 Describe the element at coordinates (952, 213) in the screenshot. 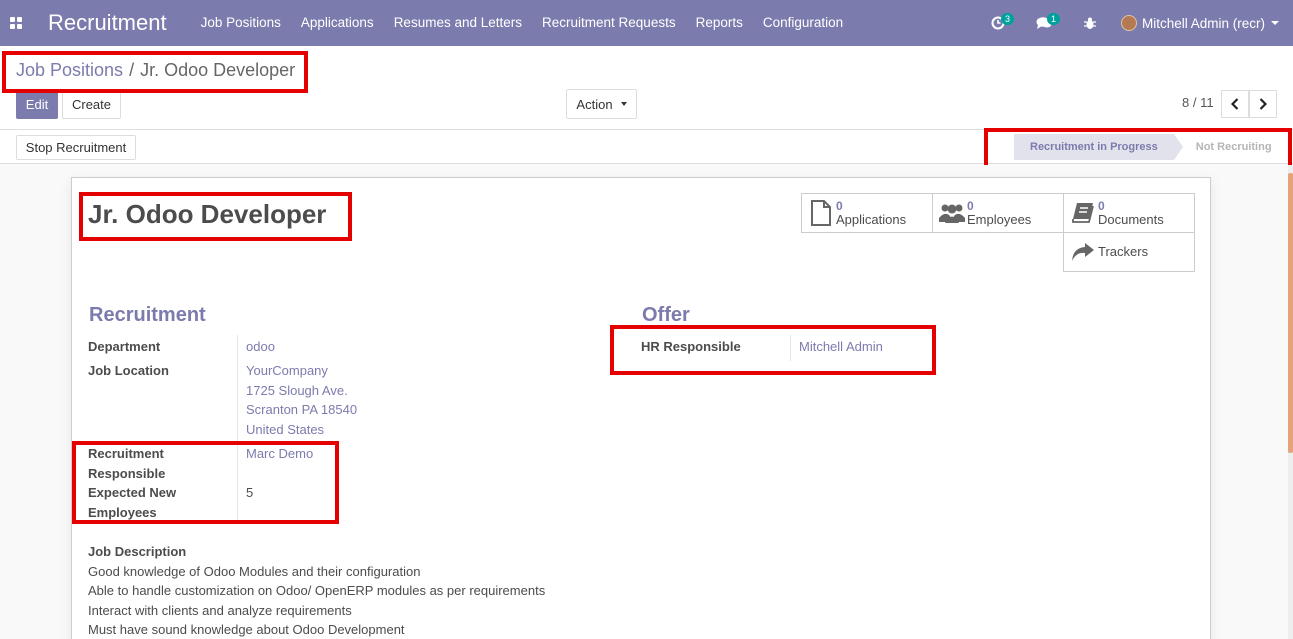

I see `users-icon` at that location.